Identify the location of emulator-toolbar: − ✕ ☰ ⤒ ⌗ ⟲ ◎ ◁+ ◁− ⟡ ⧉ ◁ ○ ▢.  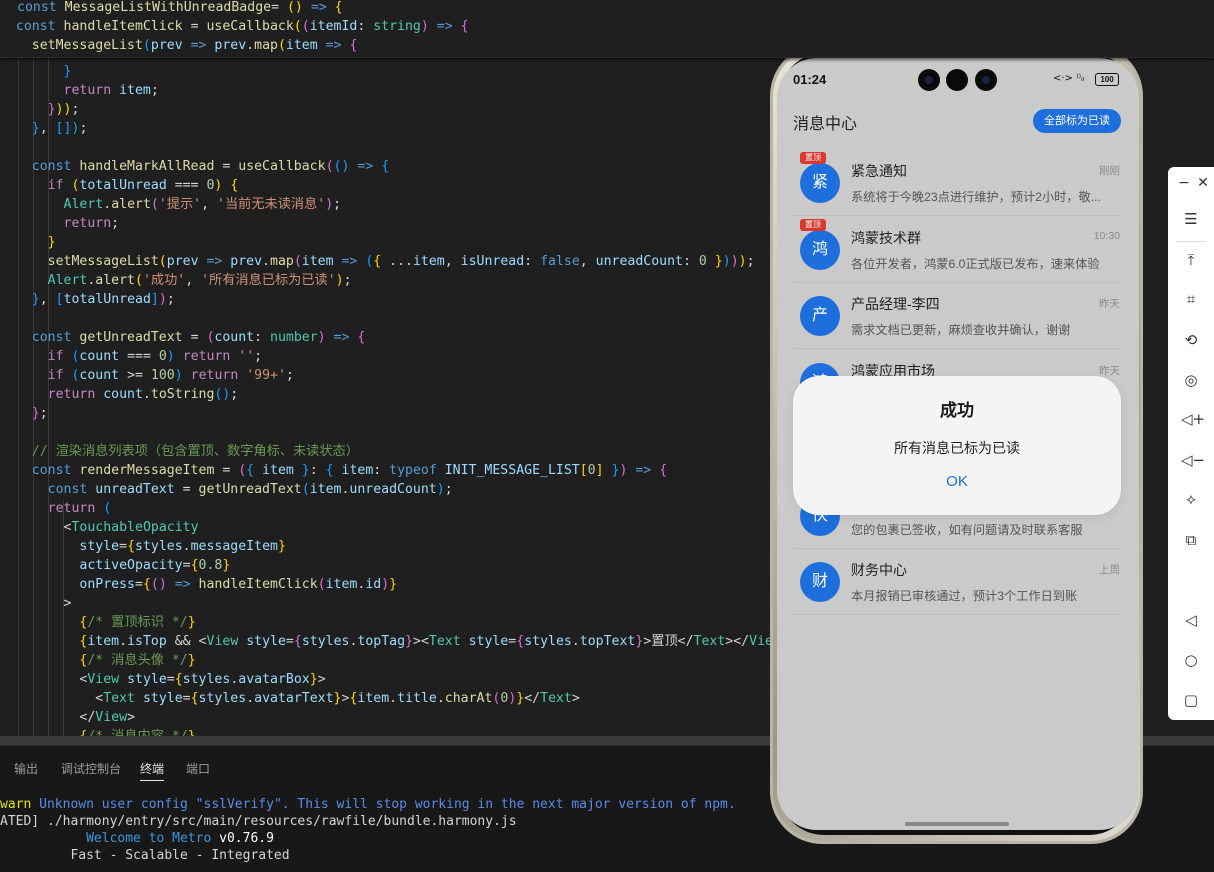
(1191, 443).